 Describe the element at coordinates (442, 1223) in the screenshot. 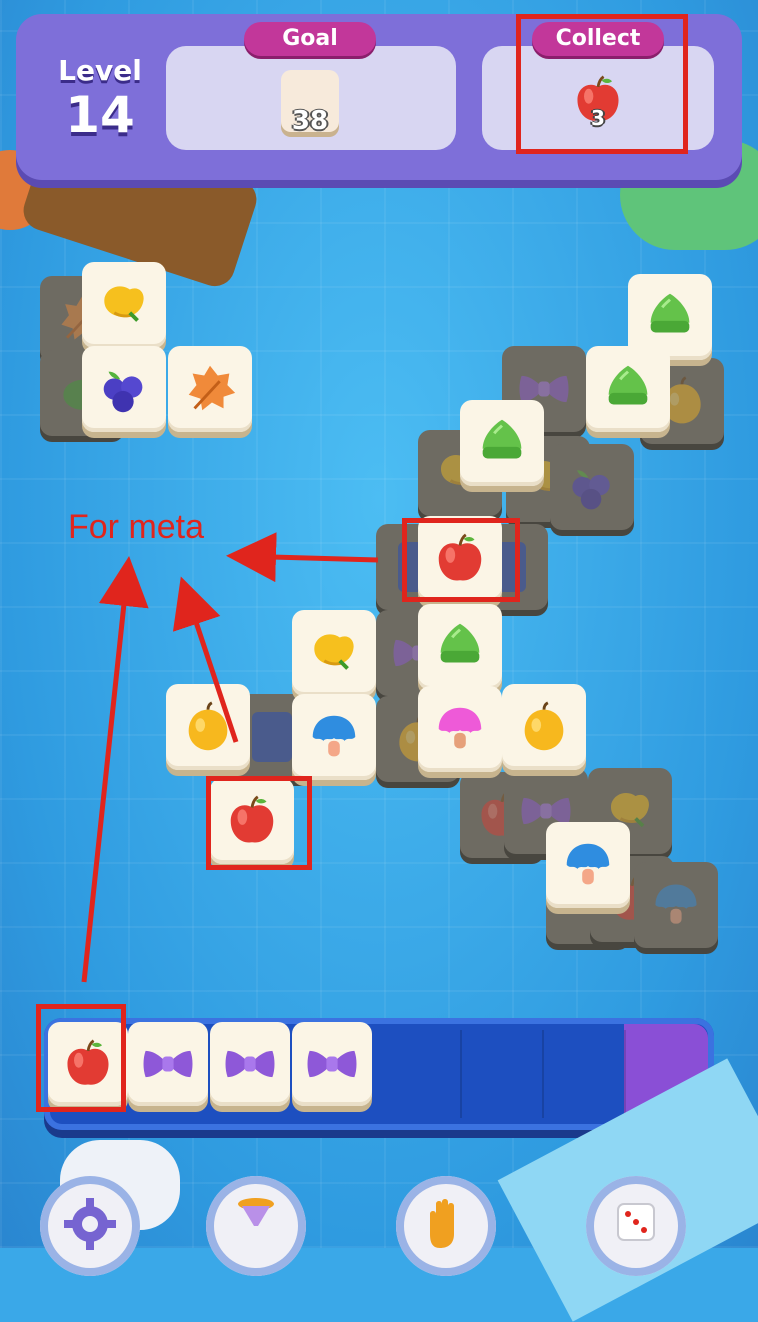

I see `glove-icon` at that location.